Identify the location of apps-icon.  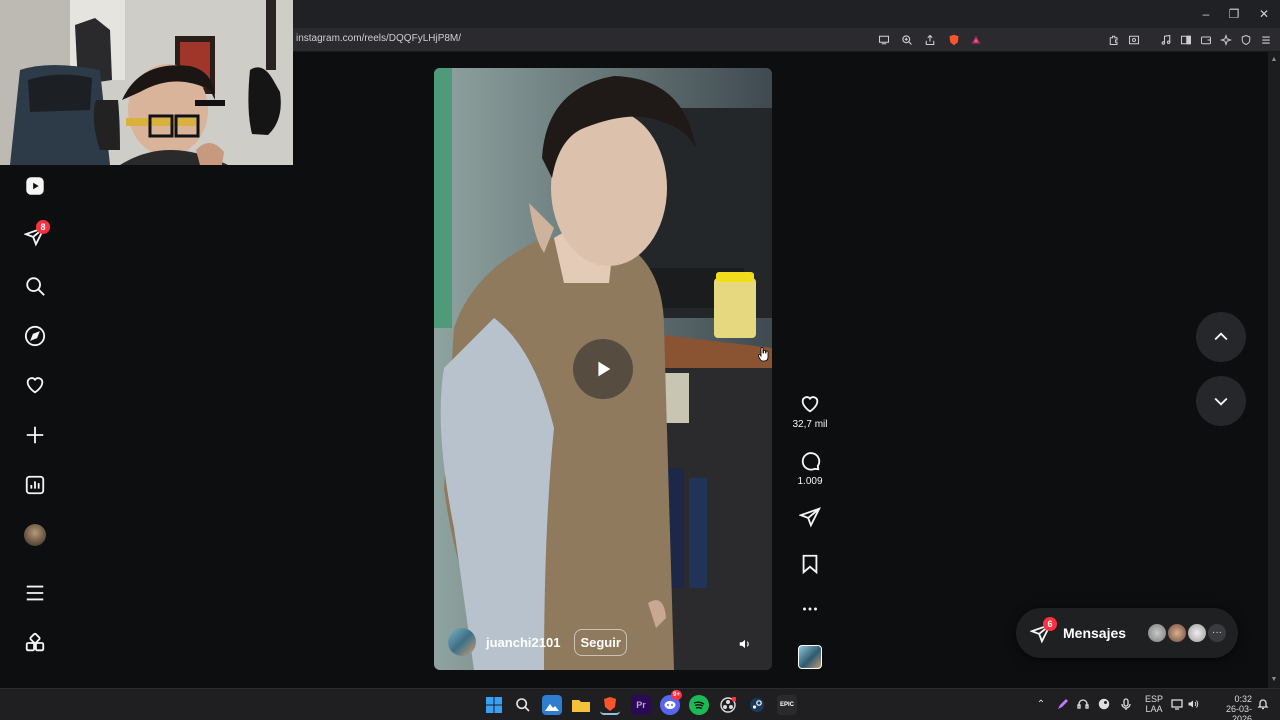
(35, 642).